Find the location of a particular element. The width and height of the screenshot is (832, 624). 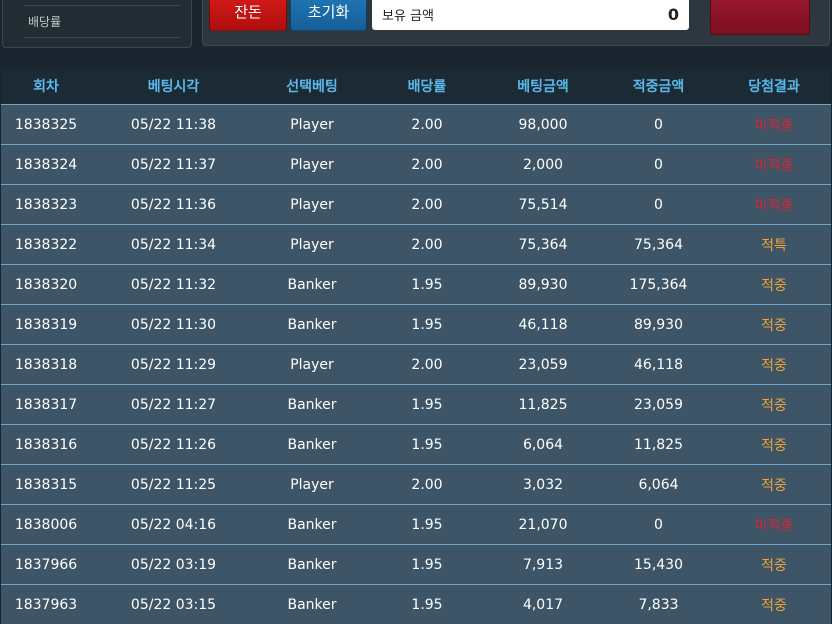

header-pick: 선택베팅 is located at coordinates (312, 87).